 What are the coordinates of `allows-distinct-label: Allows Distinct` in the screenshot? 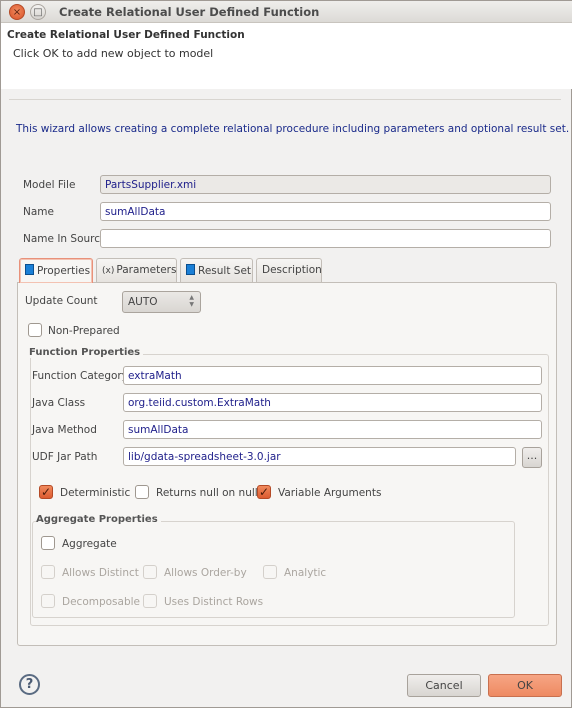 It's located at (100, 573).